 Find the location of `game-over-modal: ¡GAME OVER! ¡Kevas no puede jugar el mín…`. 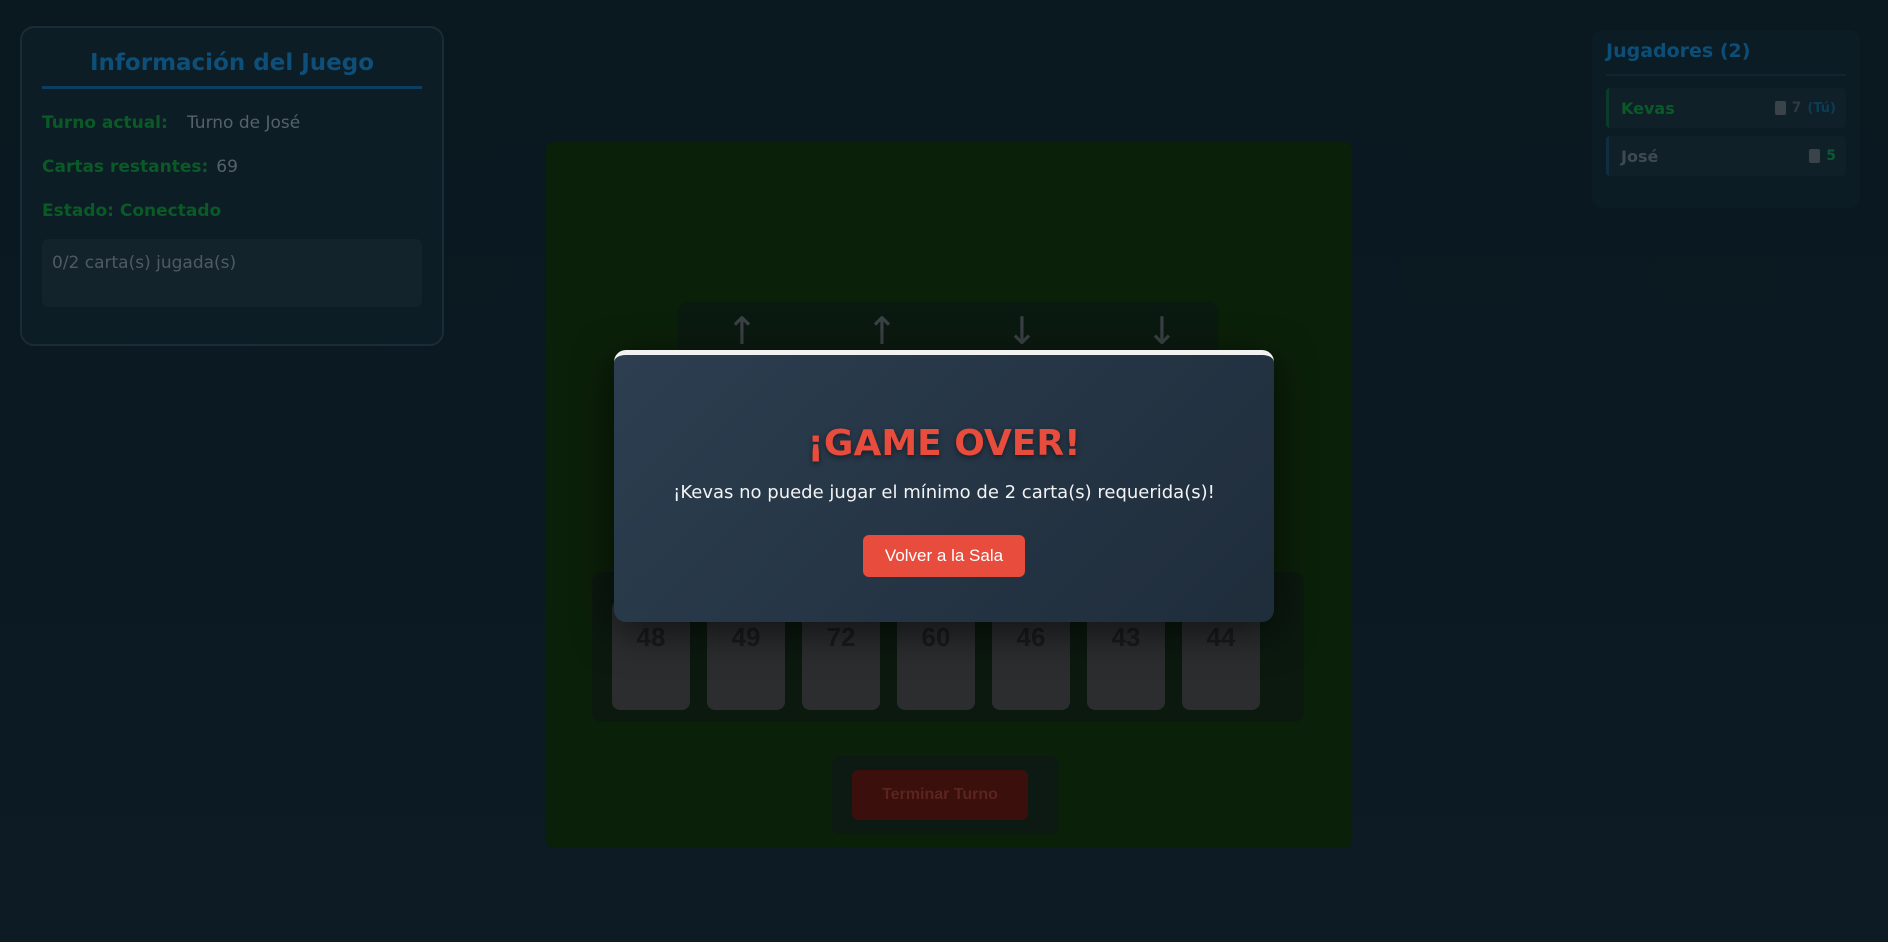

game-over-modal: ¡GAME OVER! ¡Kevas no puede jugar el mín… is located at coordinates (944, 486).